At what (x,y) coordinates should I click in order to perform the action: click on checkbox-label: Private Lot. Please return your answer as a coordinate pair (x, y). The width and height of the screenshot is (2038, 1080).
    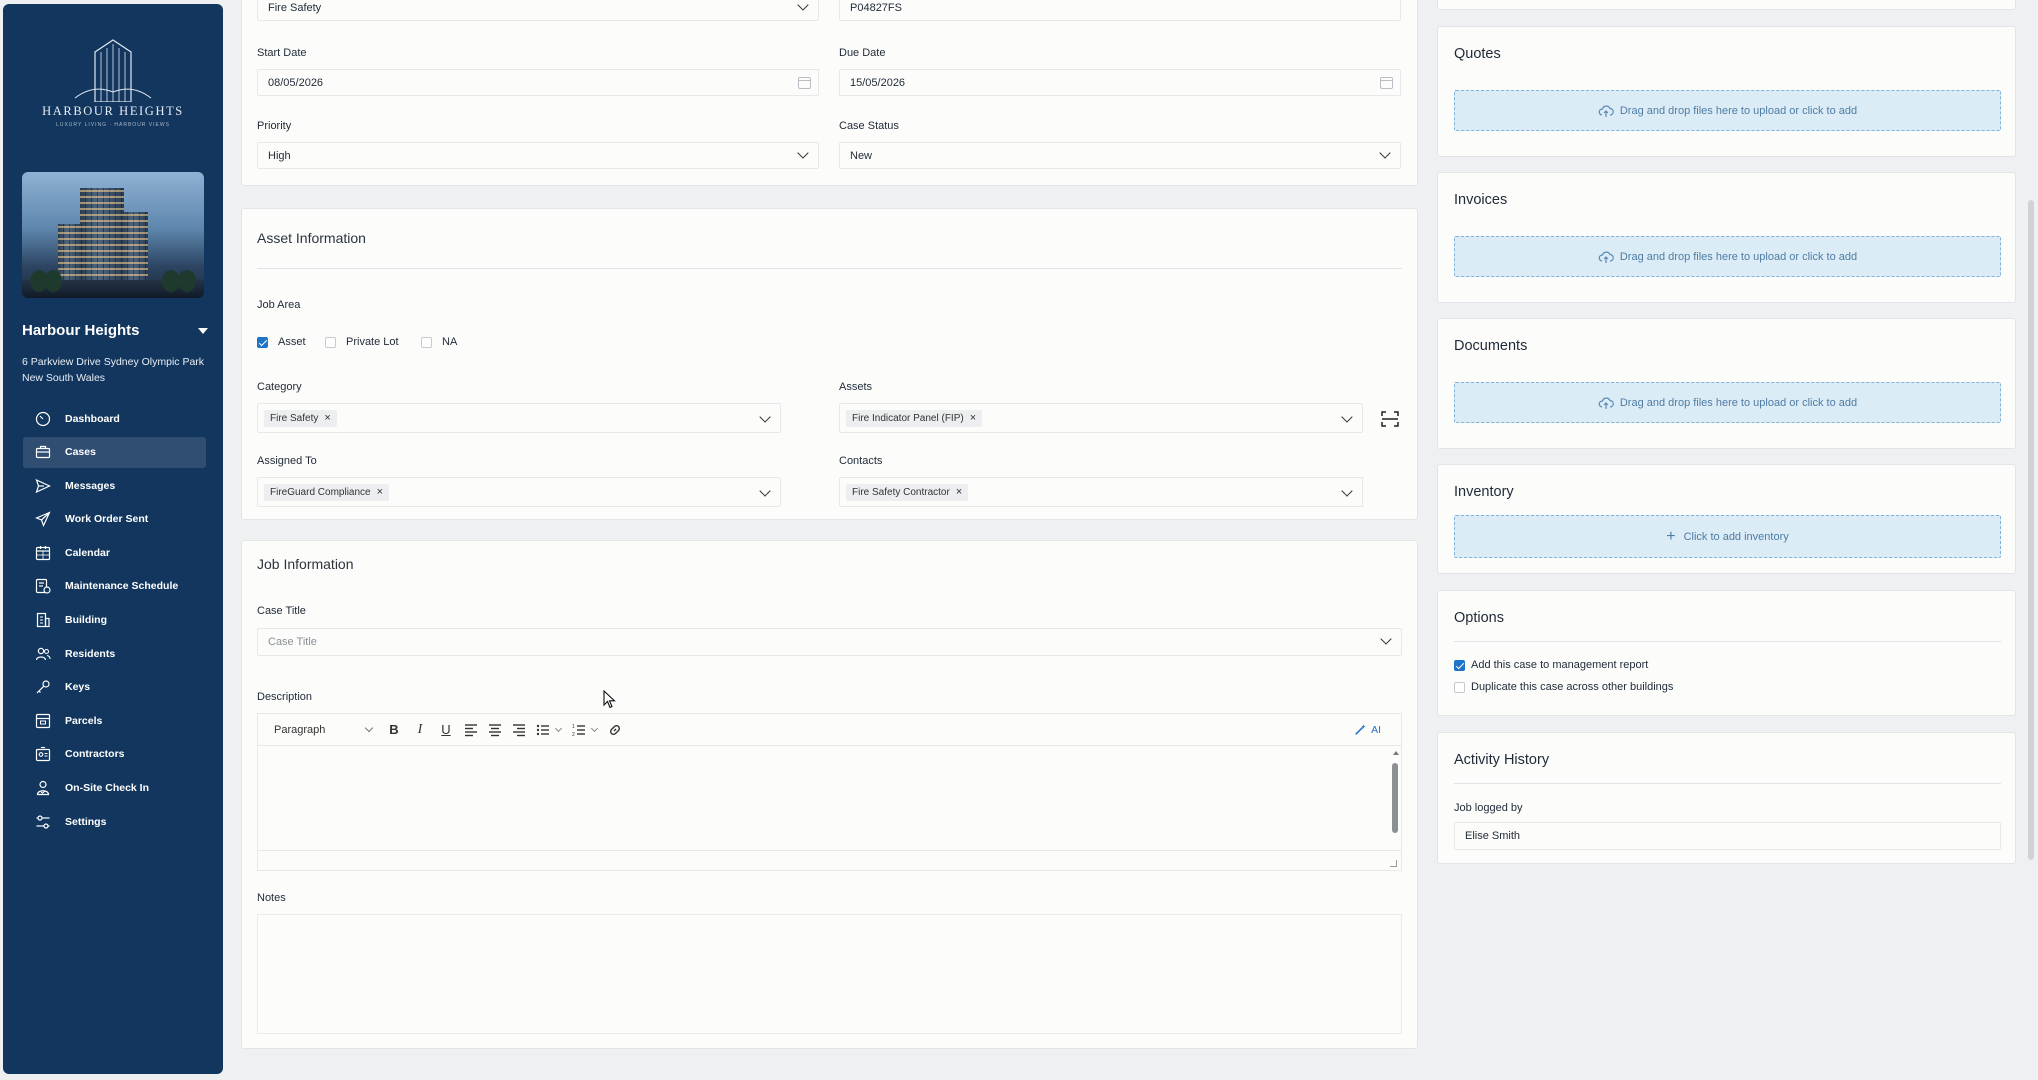
    Looking at the image, I should click on (372, 342).